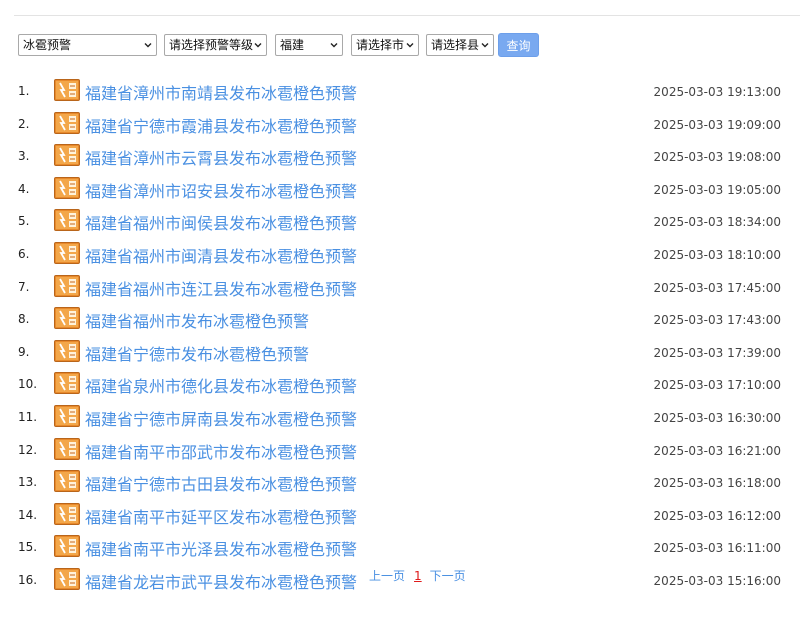  I want to click on list-item: 1. 福建省漳州市南靖县发布冰雹橙色预警 2025-03-03 19:13:00, so click(400, 92).